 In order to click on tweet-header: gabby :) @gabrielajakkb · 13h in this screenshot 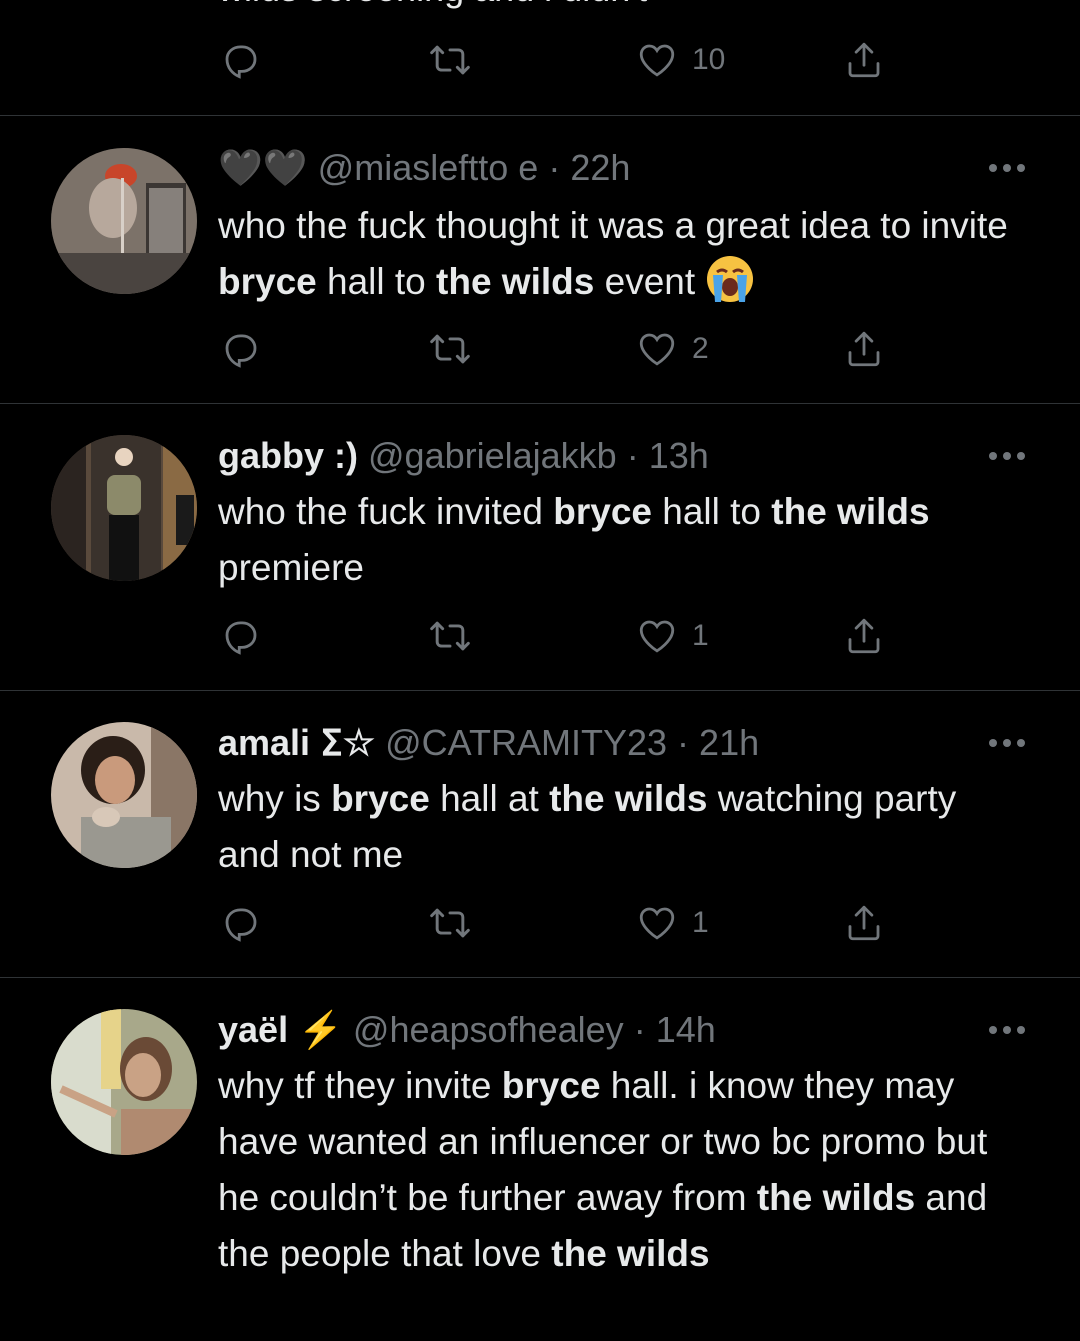, I will do `click(463, 456)`.